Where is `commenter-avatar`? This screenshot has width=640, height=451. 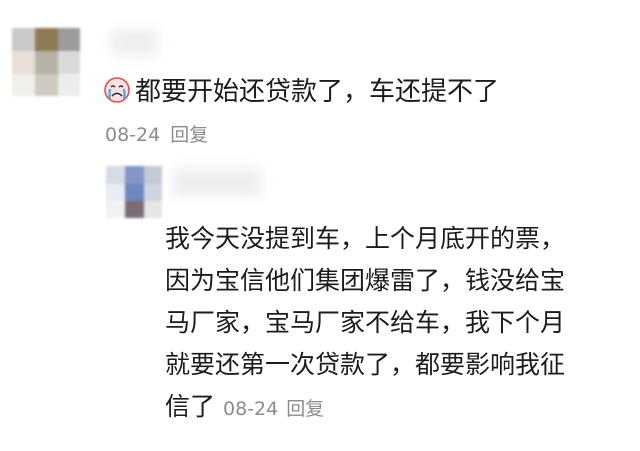
commenter-avatar is located at coordinates (46, 62).